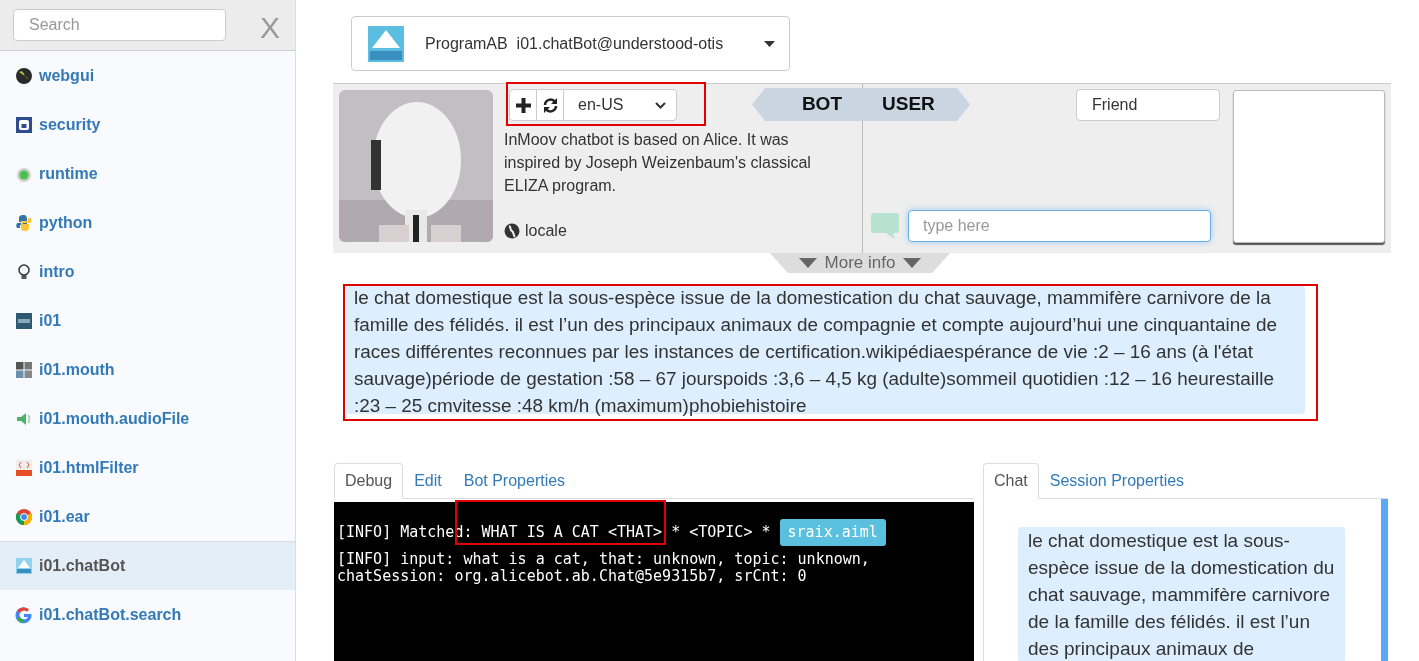 The image size is (1419, 661). Describe the element at coordinates (147, 418) in the screenshot. I see `sidebar-item: i01.mouth.audioFile` at that location.